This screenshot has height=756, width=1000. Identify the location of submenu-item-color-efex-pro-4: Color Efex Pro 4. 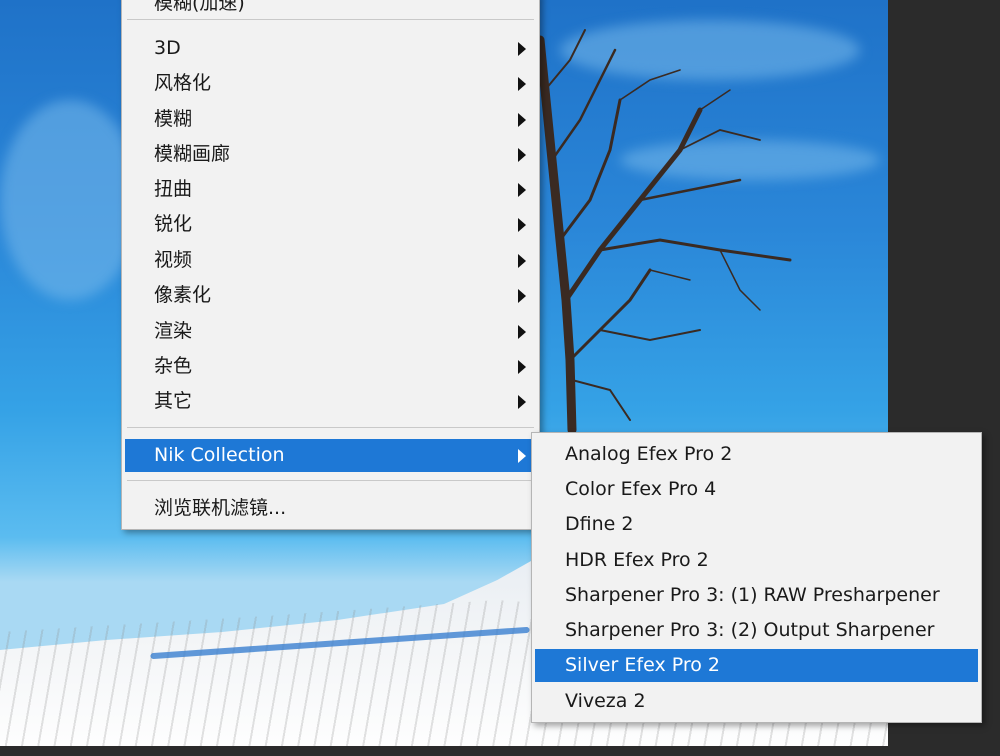
(756, 489).